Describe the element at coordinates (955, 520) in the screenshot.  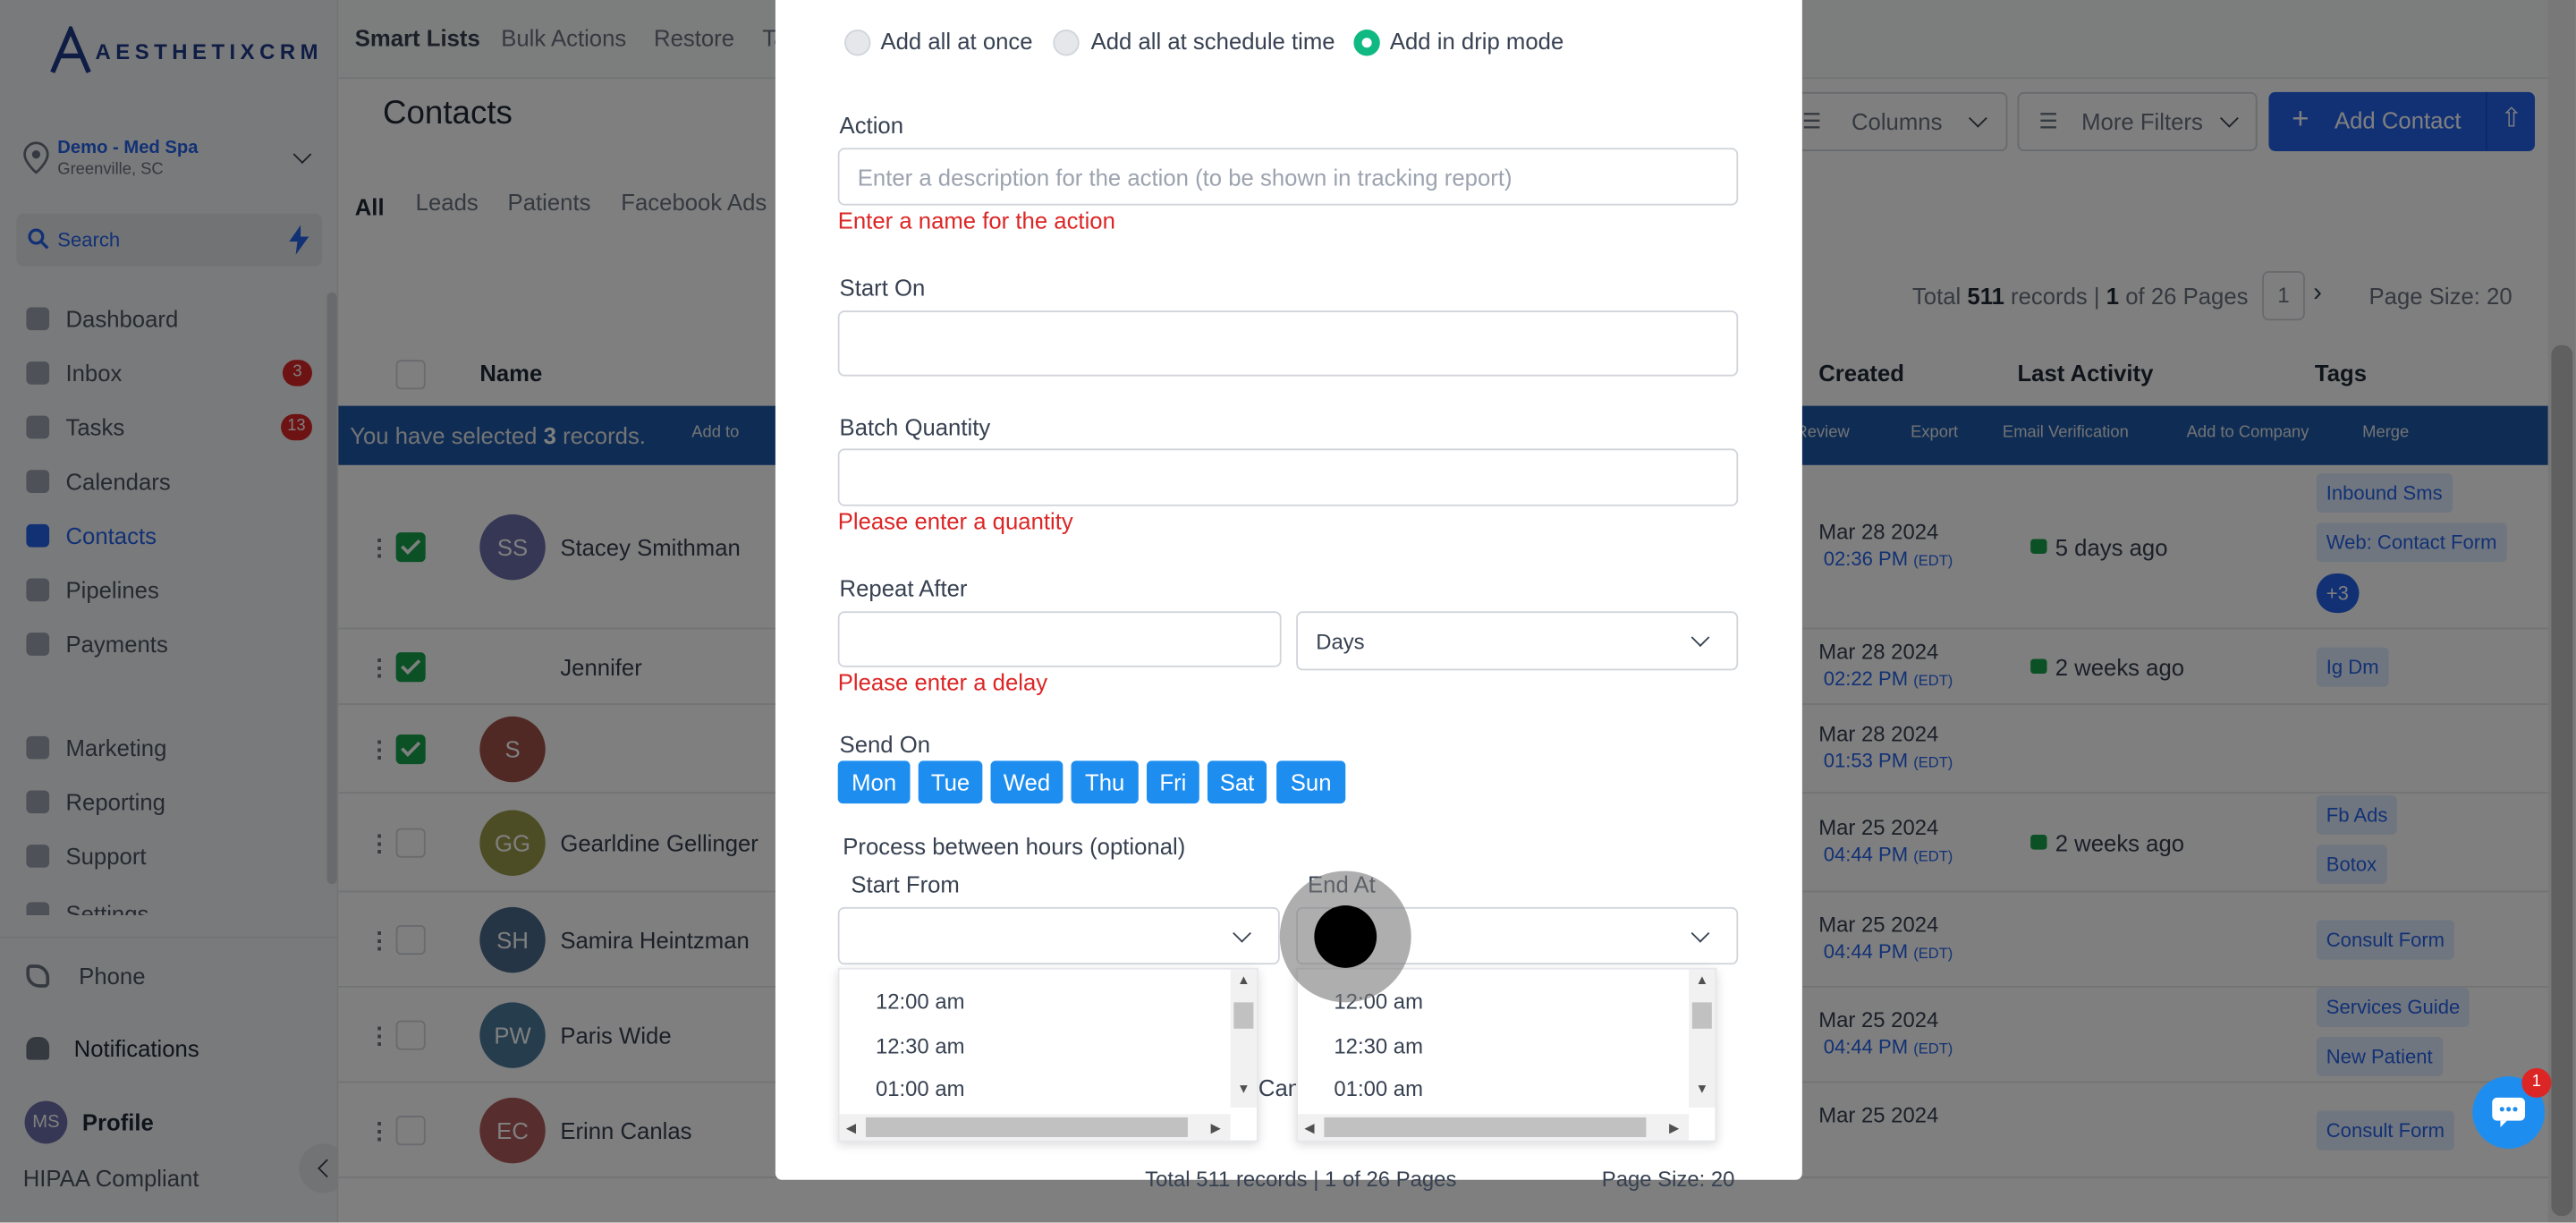
I see `batch-quantity-error: Please enter a quantity` at that location.